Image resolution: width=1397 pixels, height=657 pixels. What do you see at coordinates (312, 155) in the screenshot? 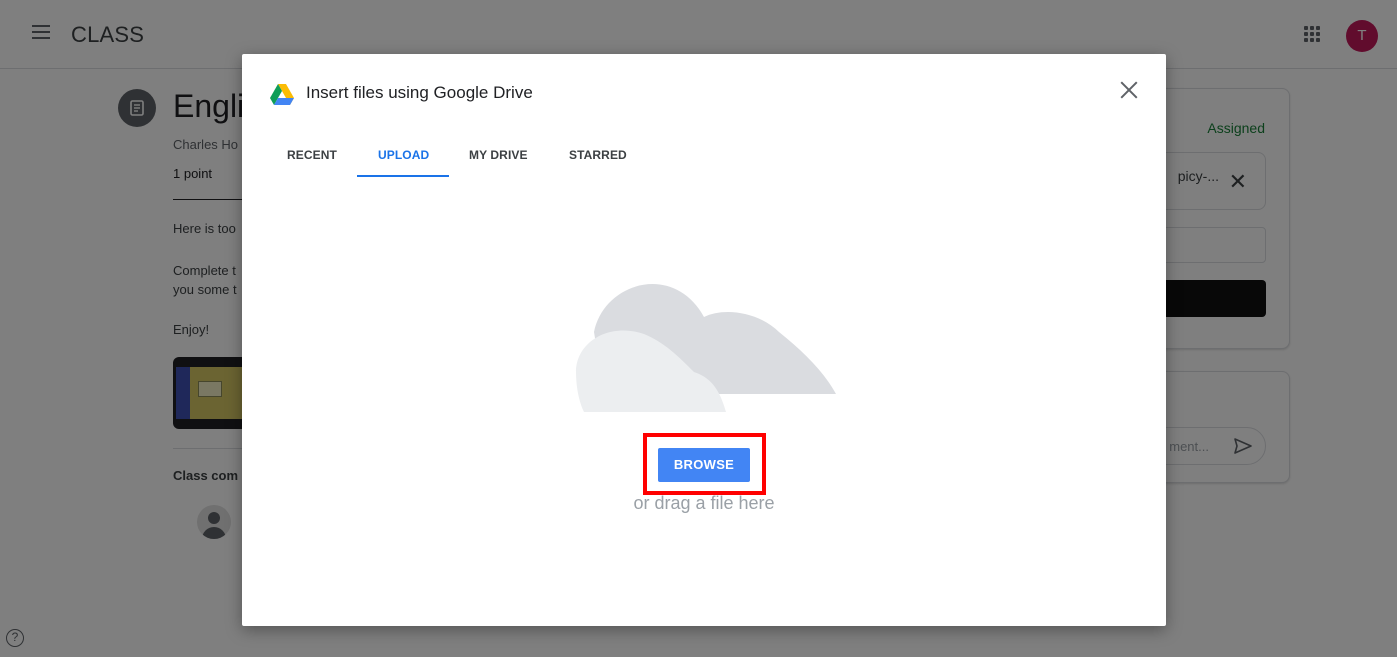
I see `tab-recent: RECENT` at bounding box center [312, 155].